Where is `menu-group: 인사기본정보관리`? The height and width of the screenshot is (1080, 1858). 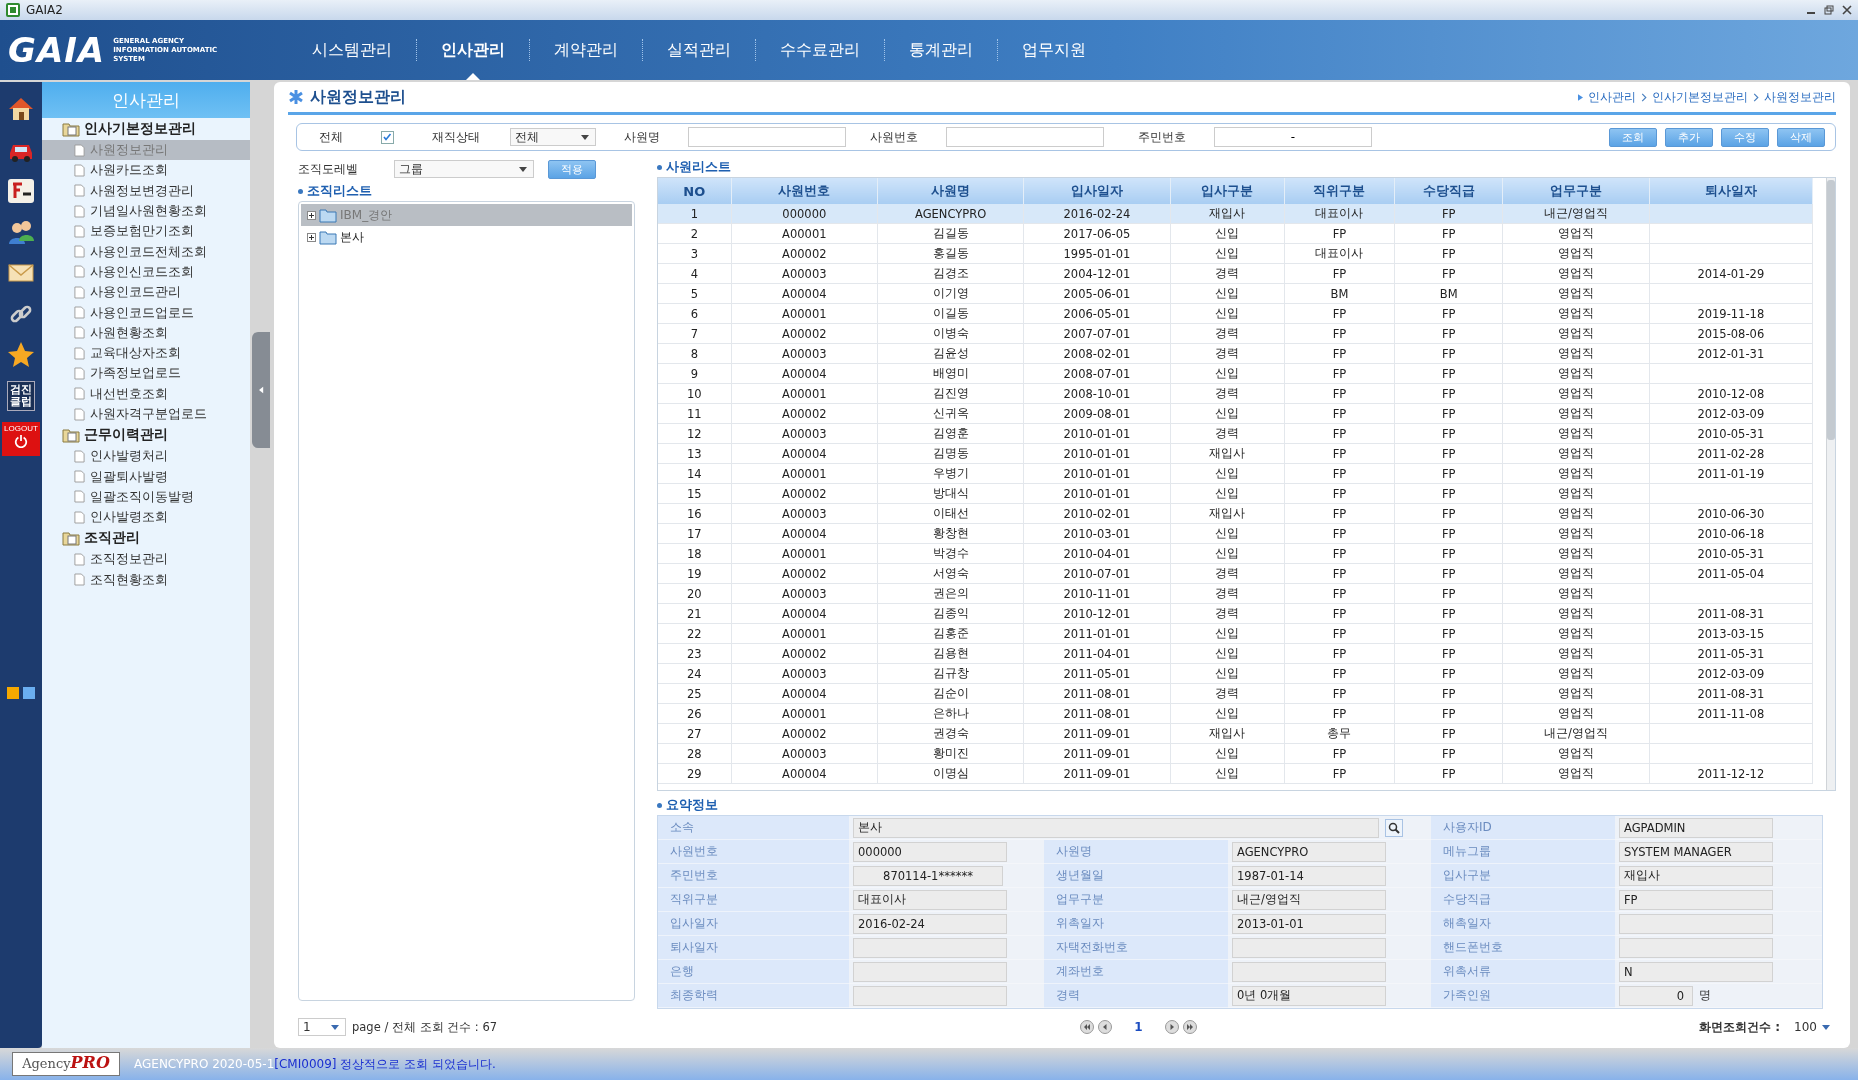 menu-group: 인사기본정보관리 is located at coordinates (140, 129).